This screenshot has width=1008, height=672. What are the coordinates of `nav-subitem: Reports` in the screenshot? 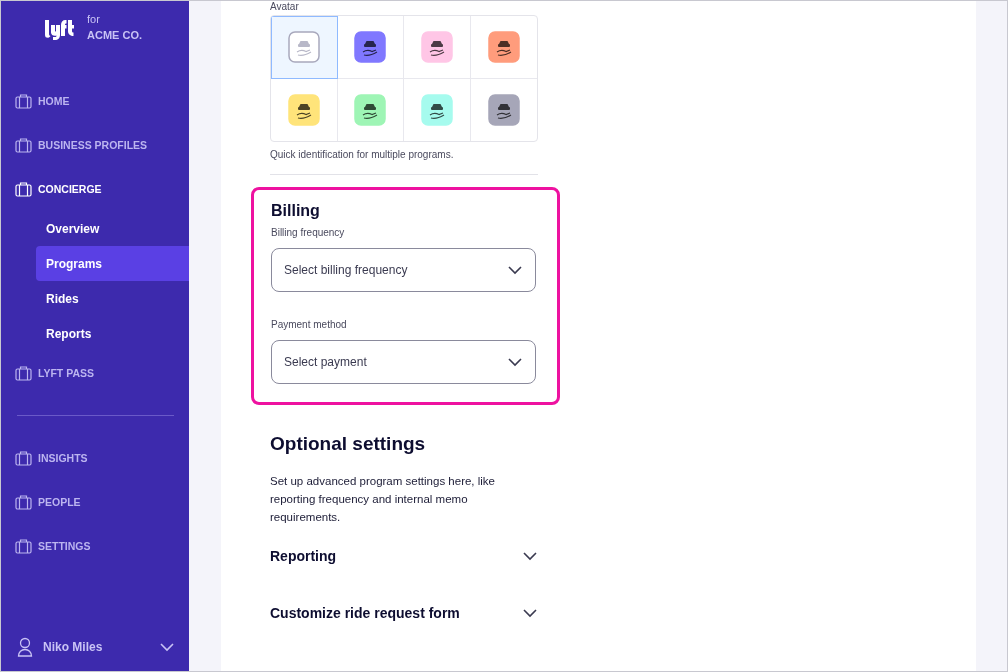 It's located at (112, 333).